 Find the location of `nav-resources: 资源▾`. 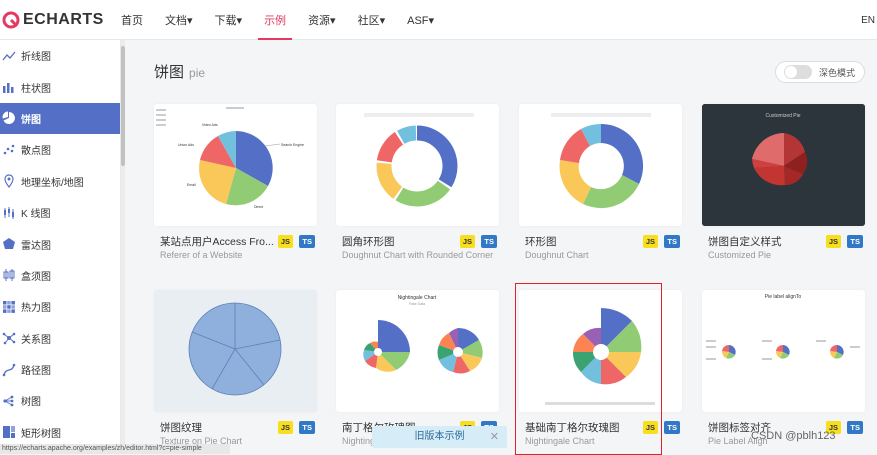

nav-resources: 资源▾ is located at coordinates (322, 20).